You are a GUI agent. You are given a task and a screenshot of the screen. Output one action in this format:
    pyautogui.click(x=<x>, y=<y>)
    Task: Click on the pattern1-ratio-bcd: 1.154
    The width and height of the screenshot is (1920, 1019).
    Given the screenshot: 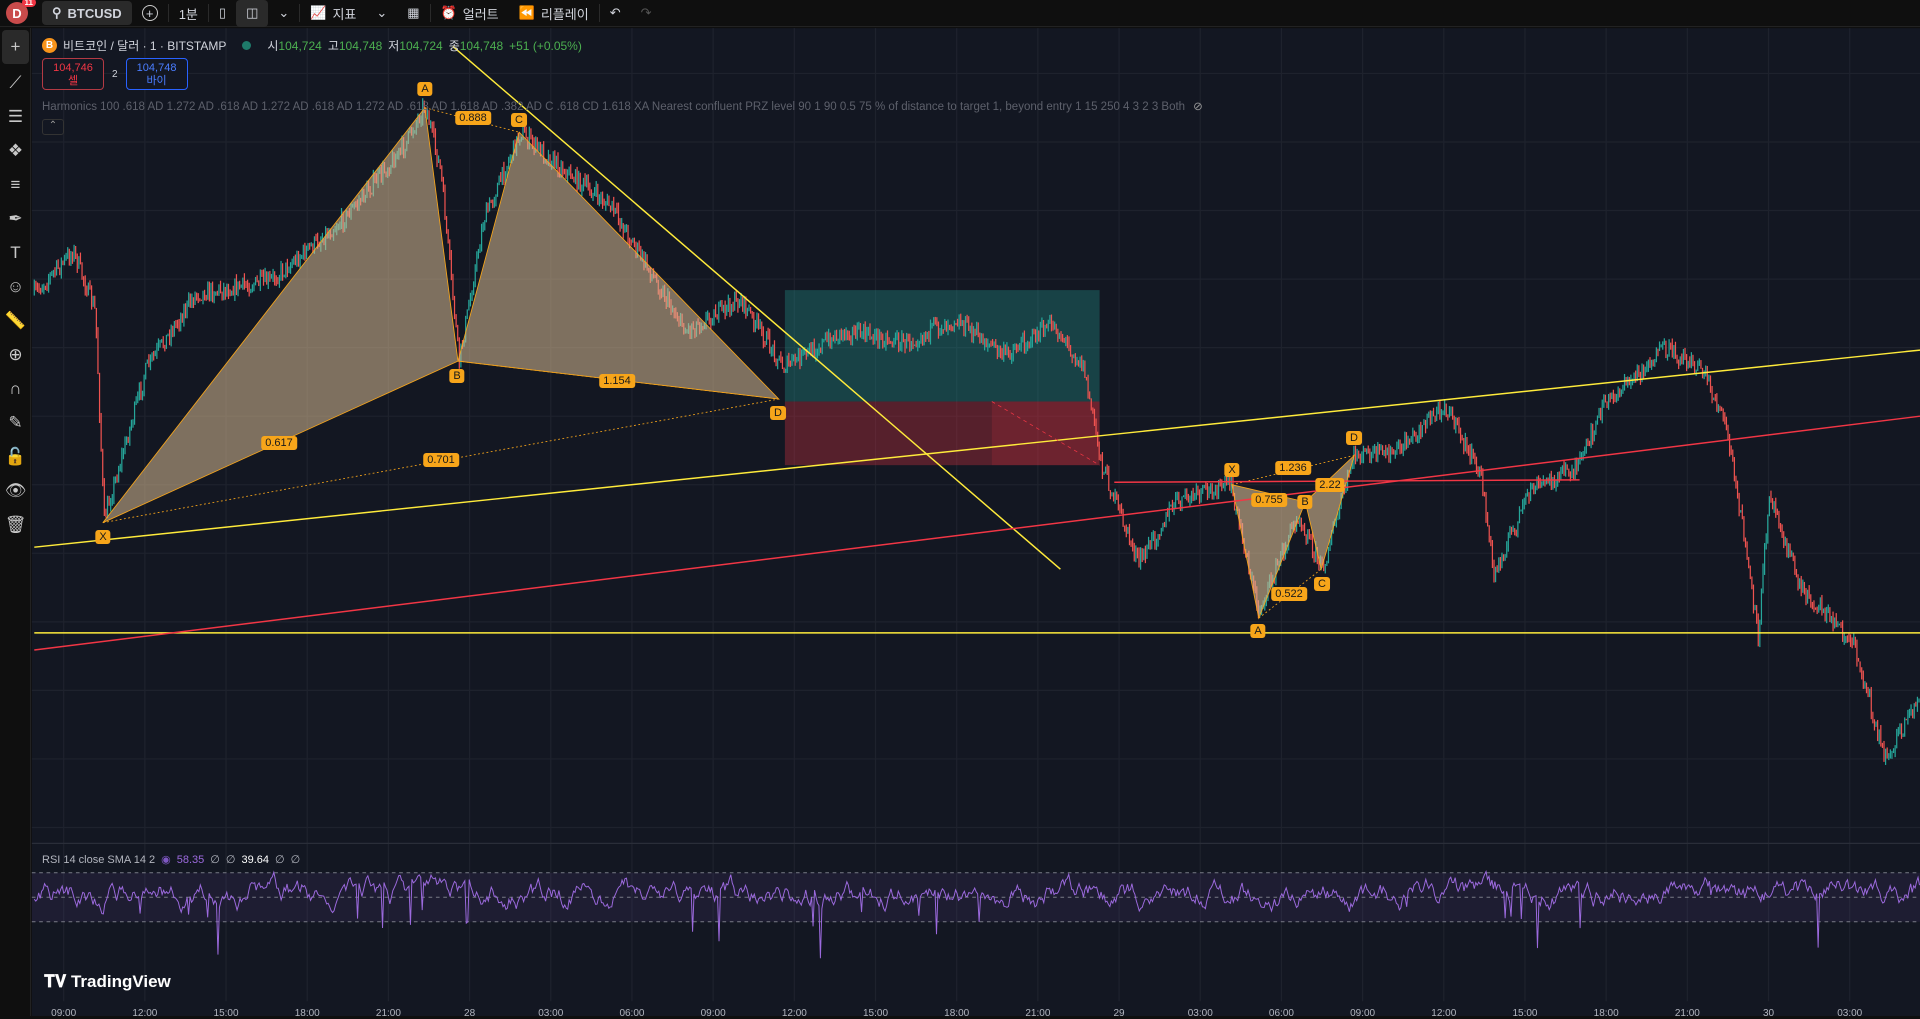 What is the action you would take?
    pyautogui.click(x=617, y=381)
    